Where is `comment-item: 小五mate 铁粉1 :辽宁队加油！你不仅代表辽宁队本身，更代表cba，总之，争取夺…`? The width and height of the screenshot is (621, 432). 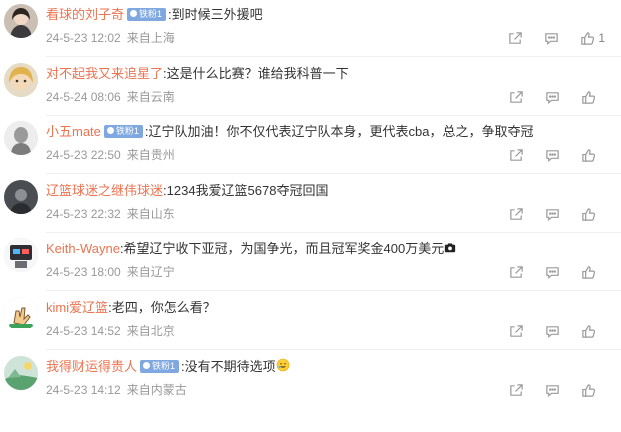
comment-item: 小五mate 铁粉1 :辽宁队加油！你不仅代表辽宁队本身，更代表cba，总之，争取夺… is located at coordinates (310, 152).